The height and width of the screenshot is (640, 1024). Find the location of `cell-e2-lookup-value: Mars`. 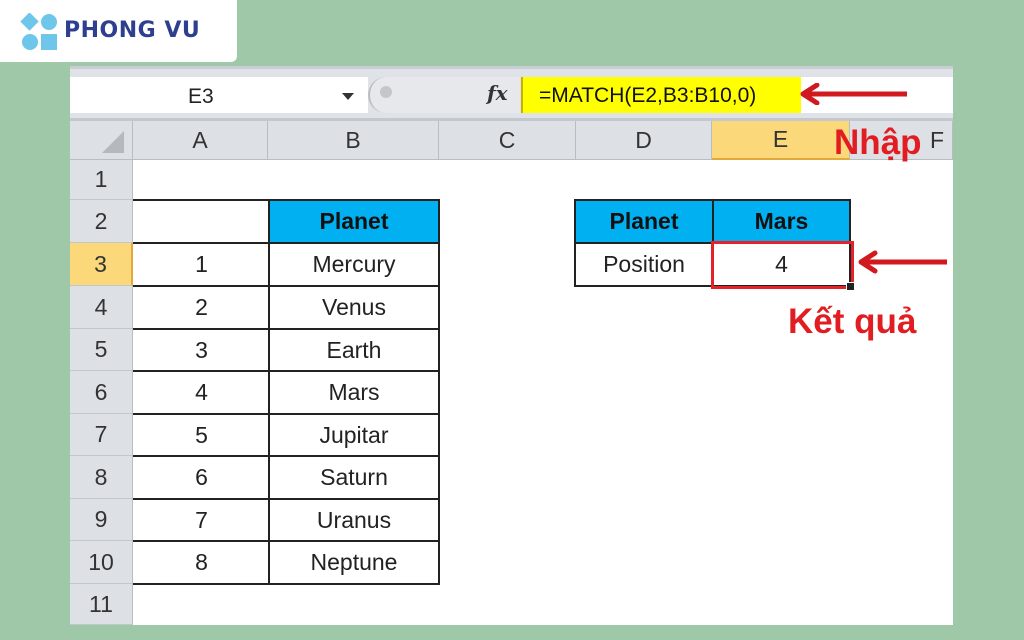

cell-e2-lookup-value: Mars is located at coordinates (781, 221).